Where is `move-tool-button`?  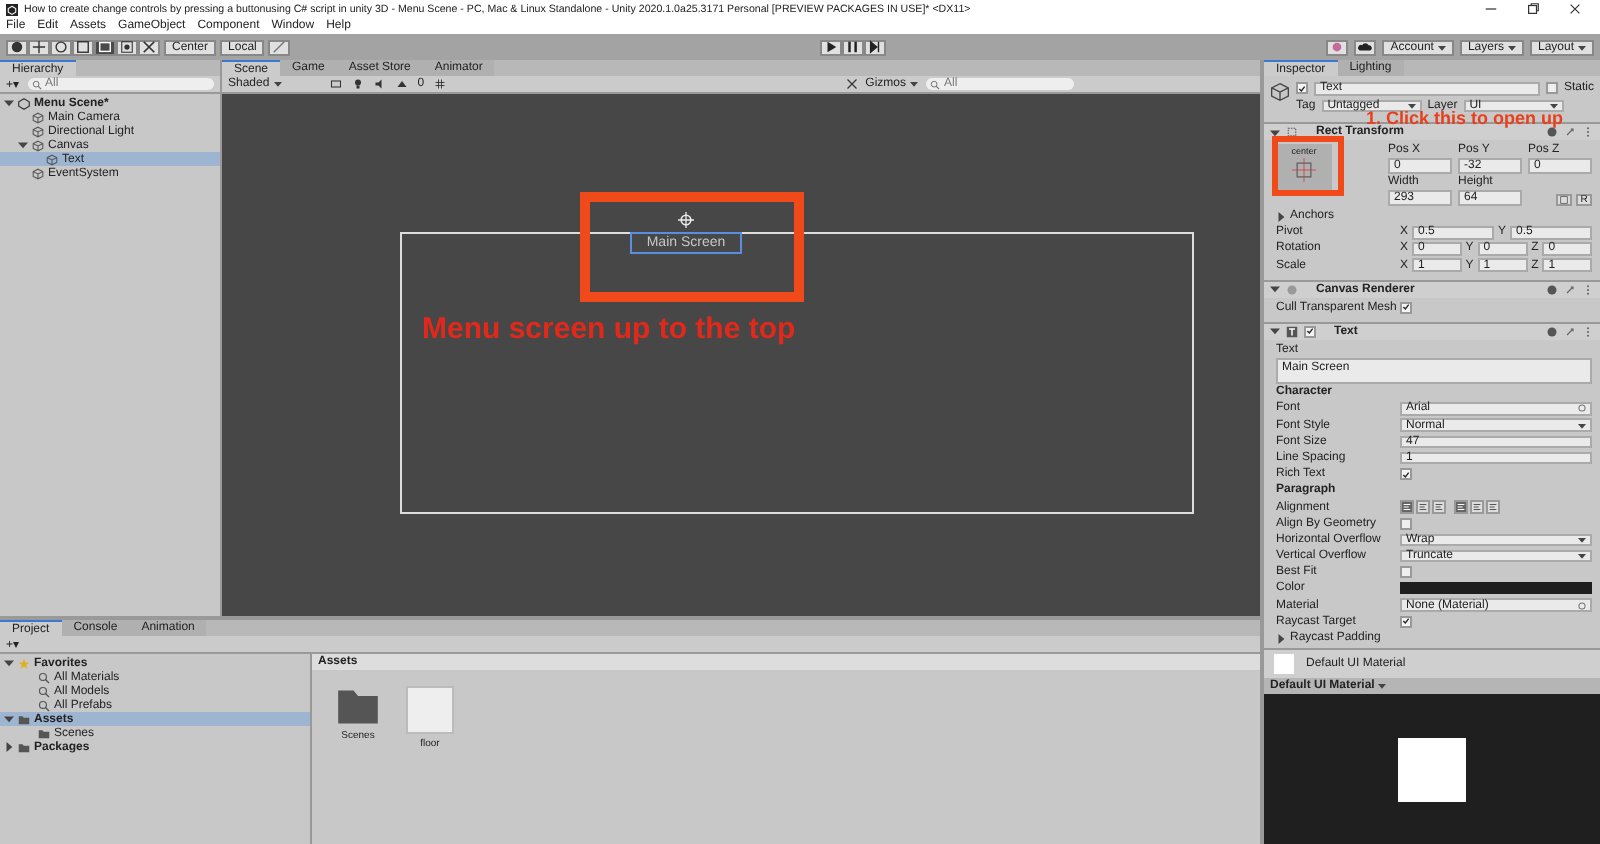
move-tool-button is located at coordinates (39, 47).